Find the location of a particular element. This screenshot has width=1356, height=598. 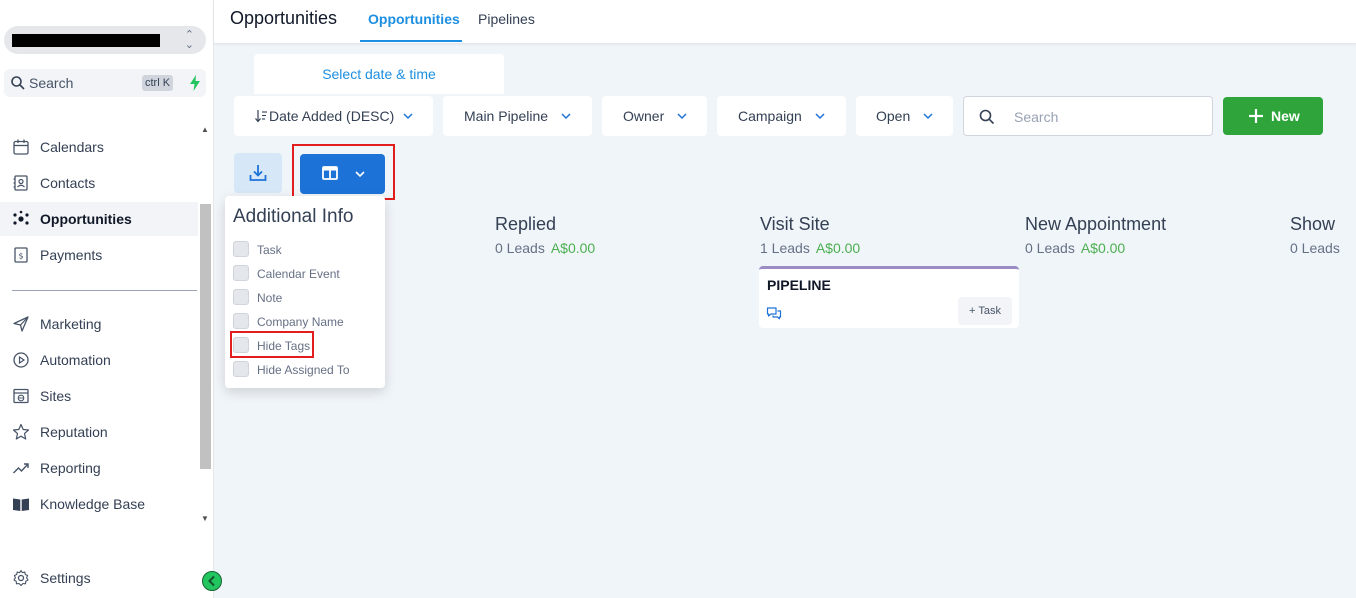

sidebar-item-label: Opportunities is located at coordinates (86, 219).